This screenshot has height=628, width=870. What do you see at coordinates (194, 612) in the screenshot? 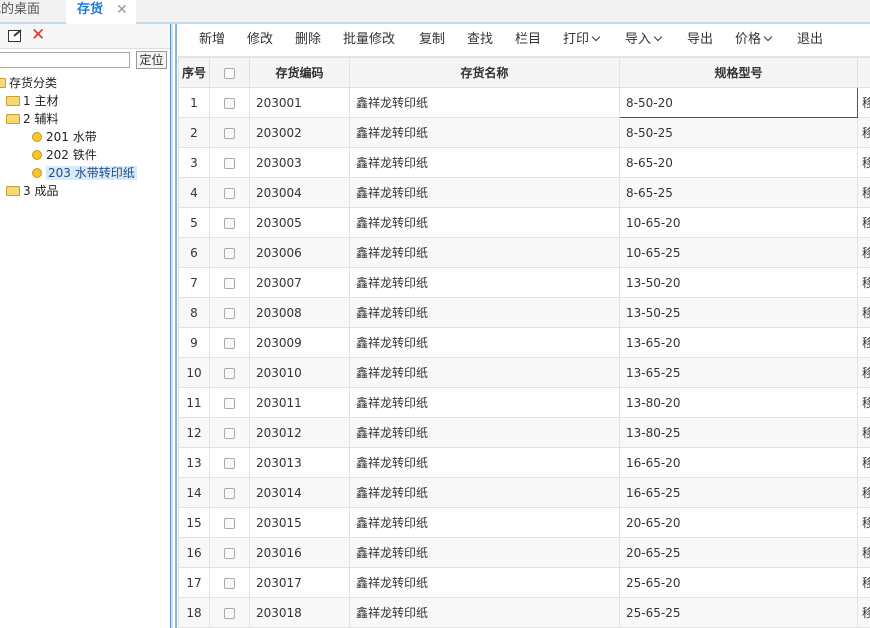
I see `cell-seq: 18` at bounding box center [194, 612].